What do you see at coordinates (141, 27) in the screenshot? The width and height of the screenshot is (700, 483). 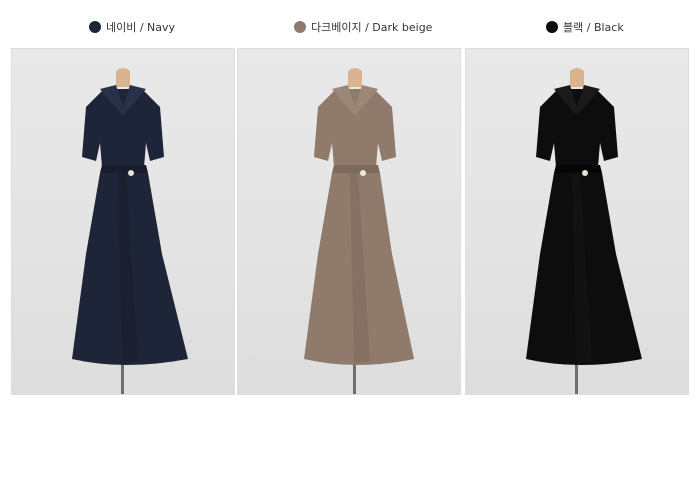 I see `color-label-text-navy: 네이비 / Navy` at bounding box center [141, 27].